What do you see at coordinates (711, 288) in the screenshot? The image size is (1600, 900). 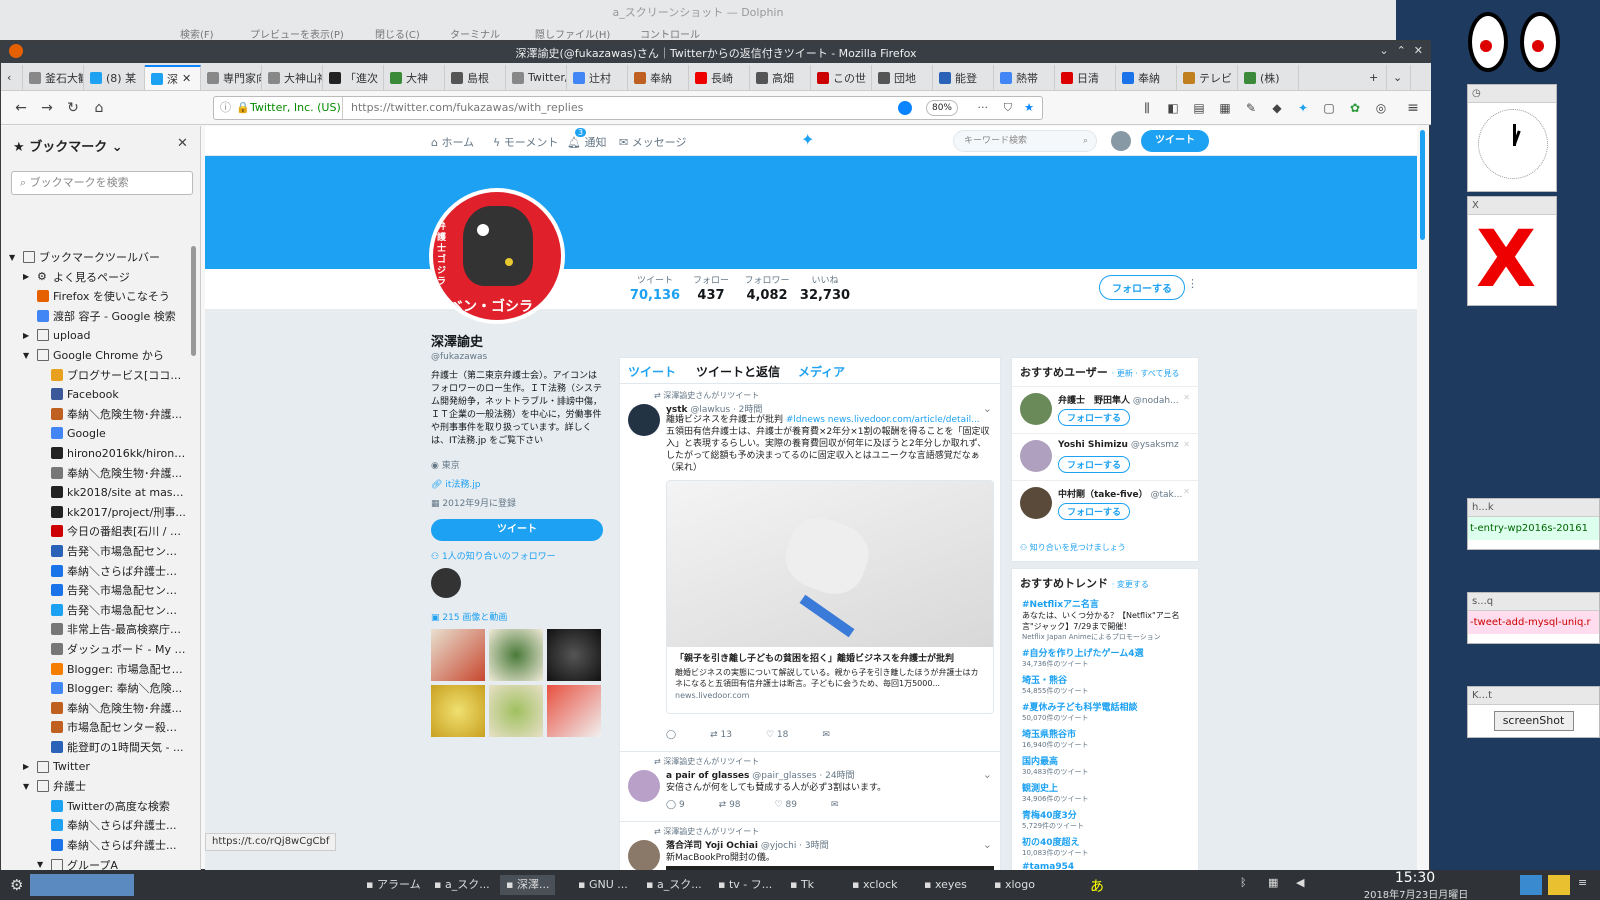 I see `profile-stat: フォロー 437` at bounding box center [711, 288].